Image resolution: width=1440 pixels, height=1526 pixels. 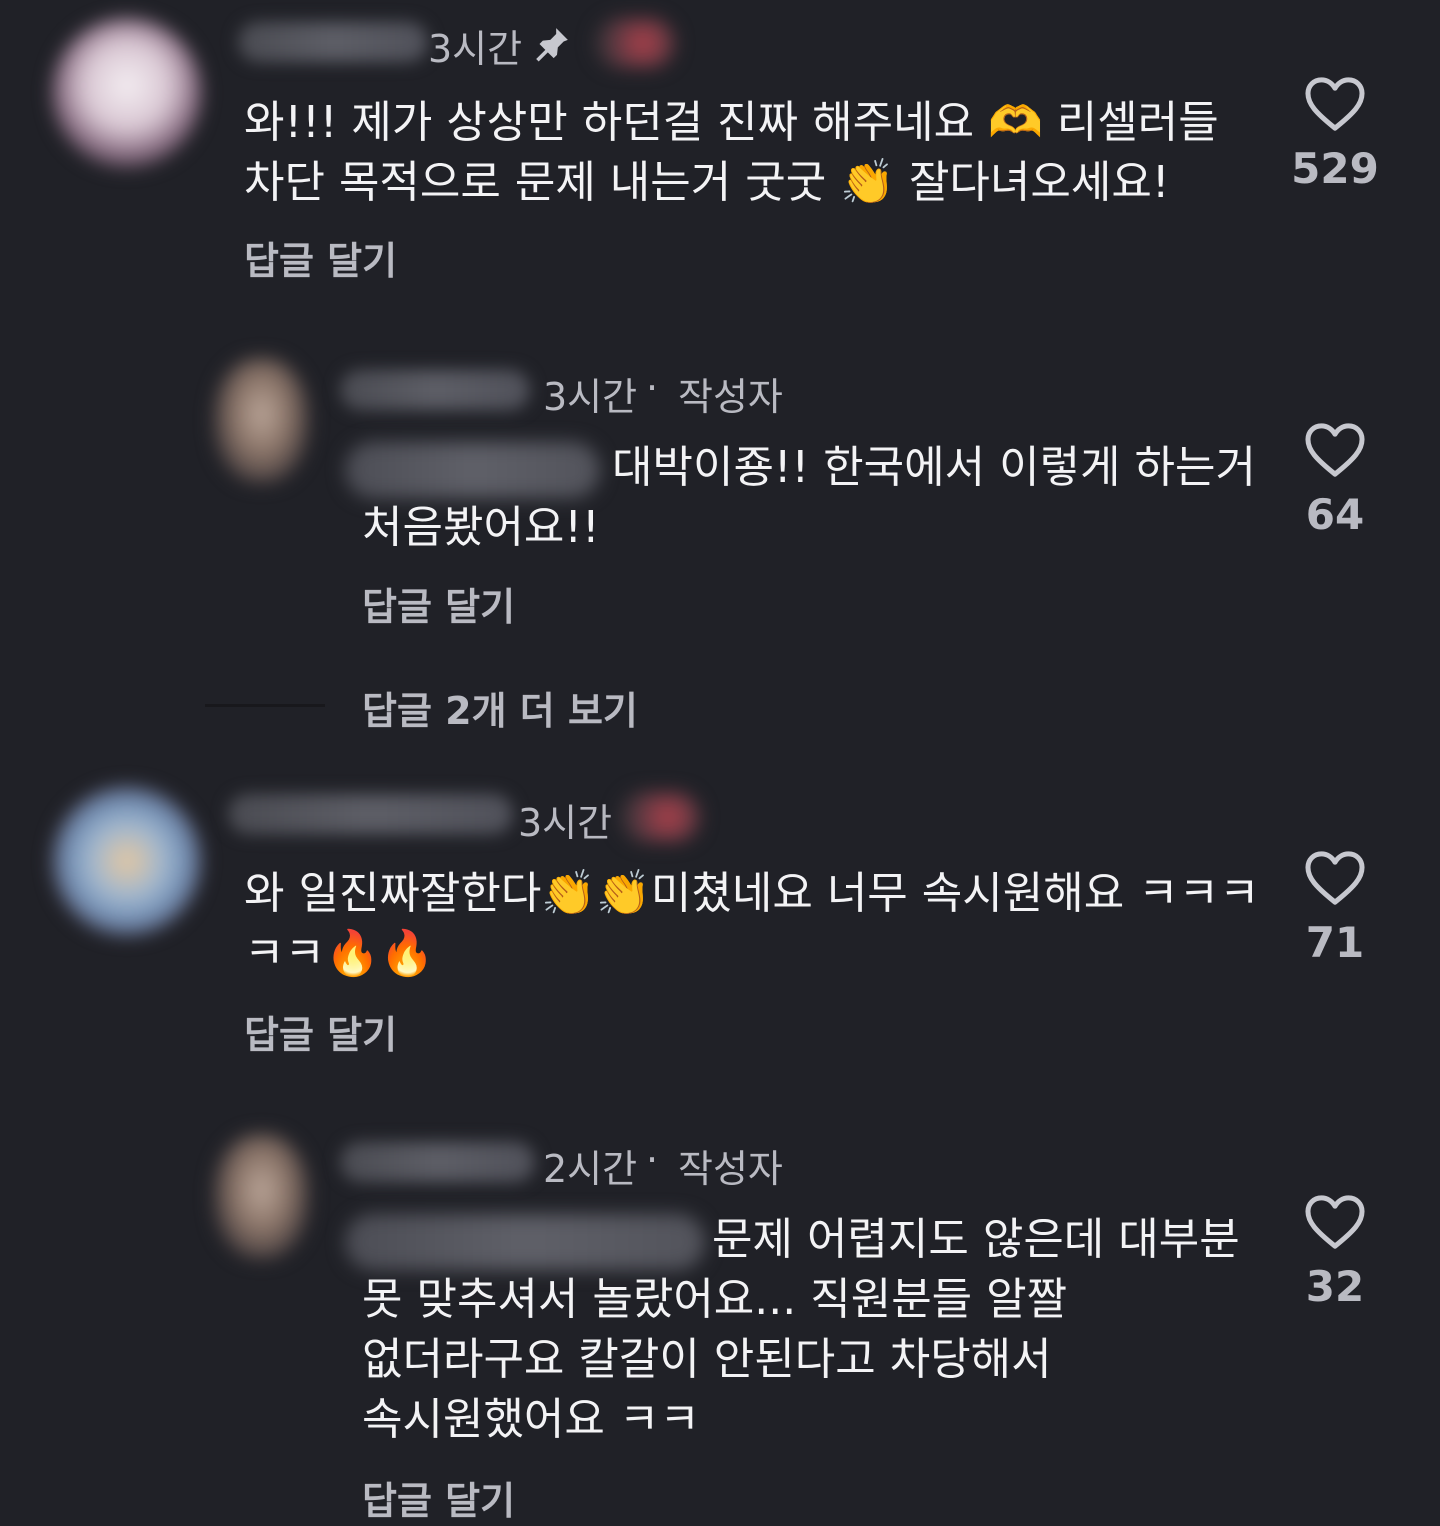 What do you see at coordinates (707, 182) in the screenshot?
I see `comment-text-line-2: 차단 목적으로 문제 내는거 굿굿 👏 잘다녀오세요!` at bounding box center [707, 182].